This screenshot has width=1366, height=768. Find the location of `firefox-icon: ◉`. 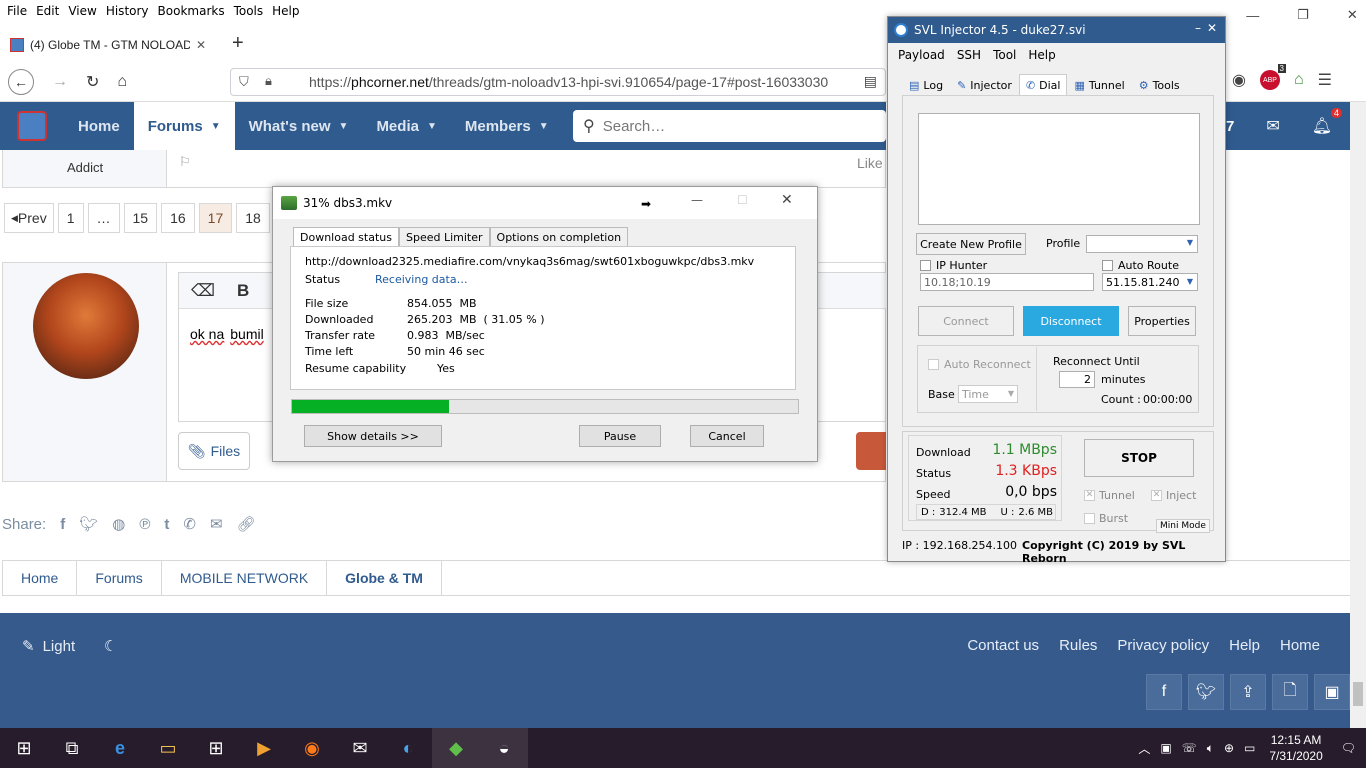

firefox-icon: ◉ is located at coordinates (312, 748).